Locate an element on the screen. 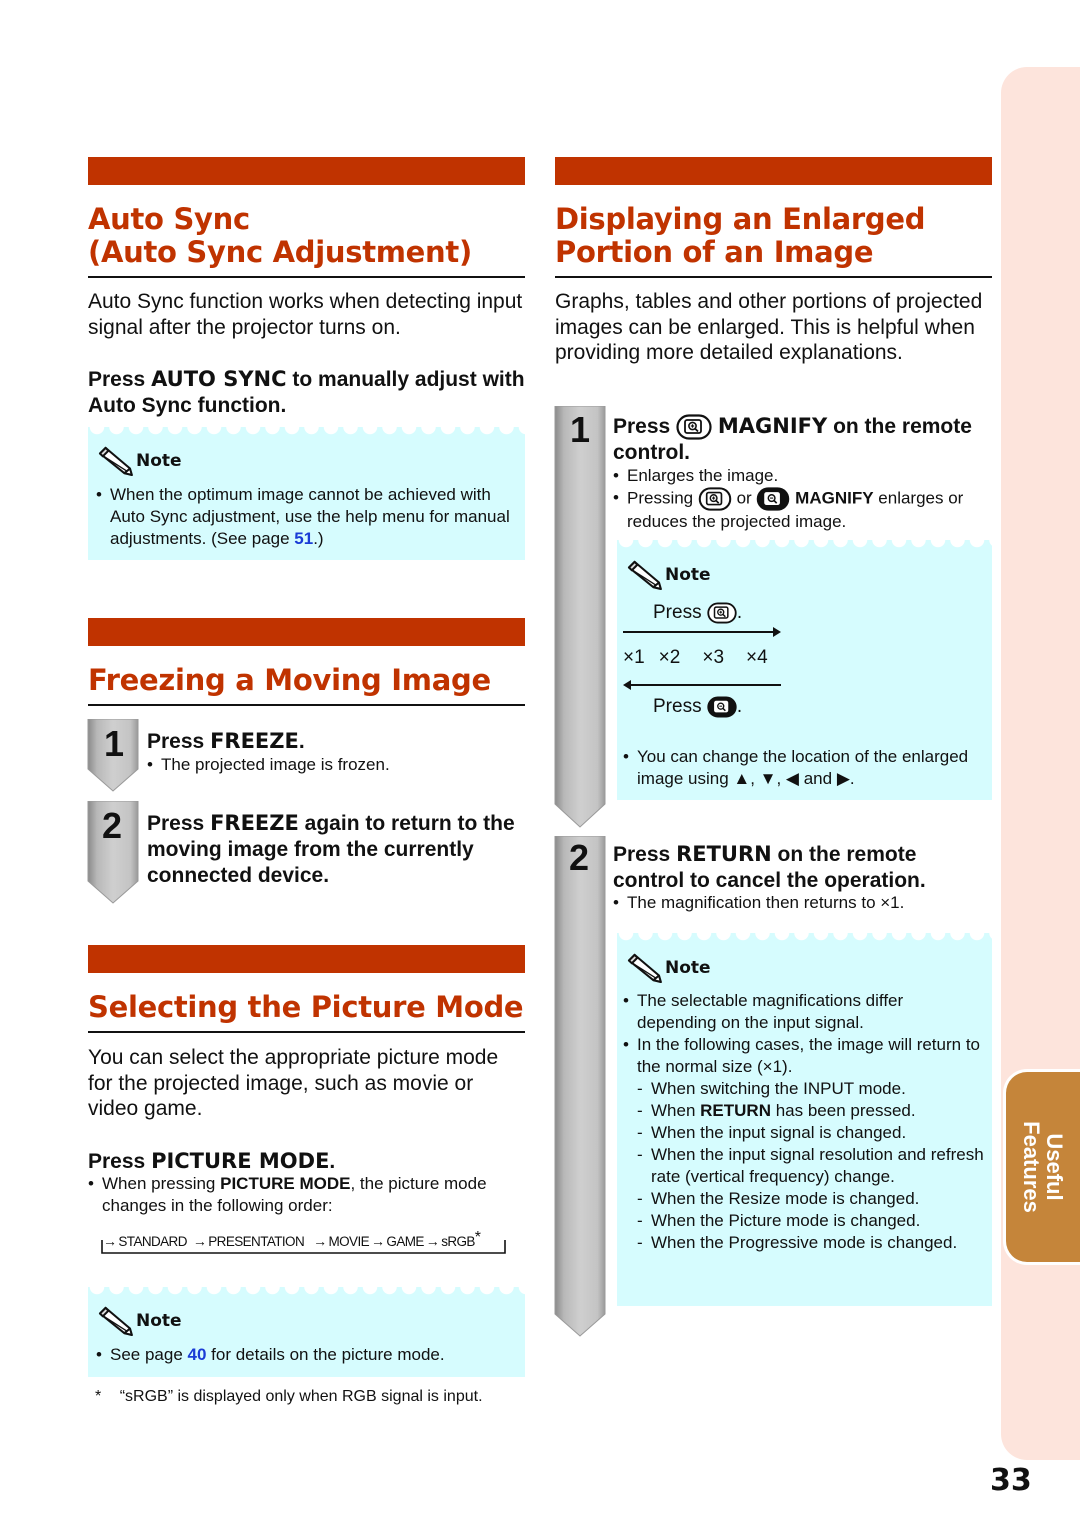 The image size is (1080, 1532). case-item: When the Picture mode is changed. is located at coordinates (804, 1221).